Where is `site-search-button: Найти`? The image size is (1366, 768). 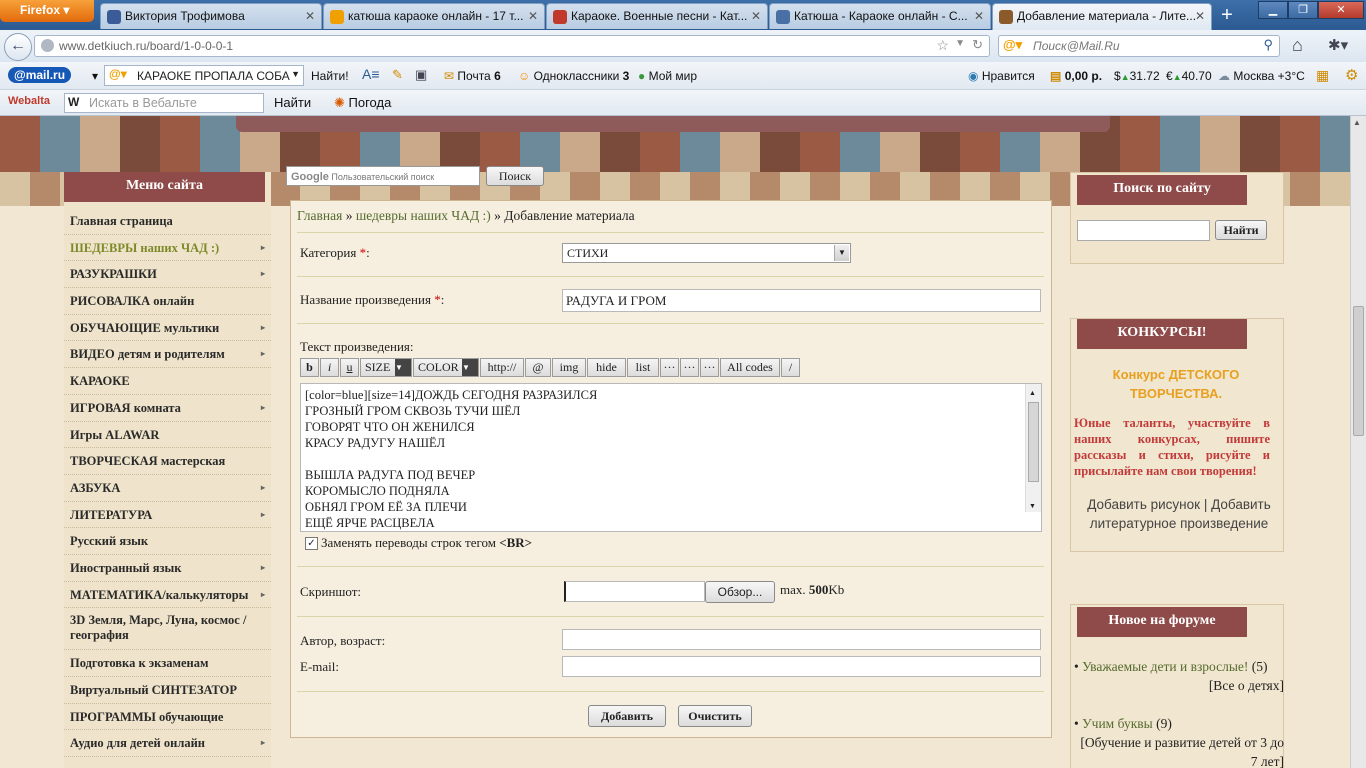
site-search-button: Найти is located at coordinates (1241, 230).